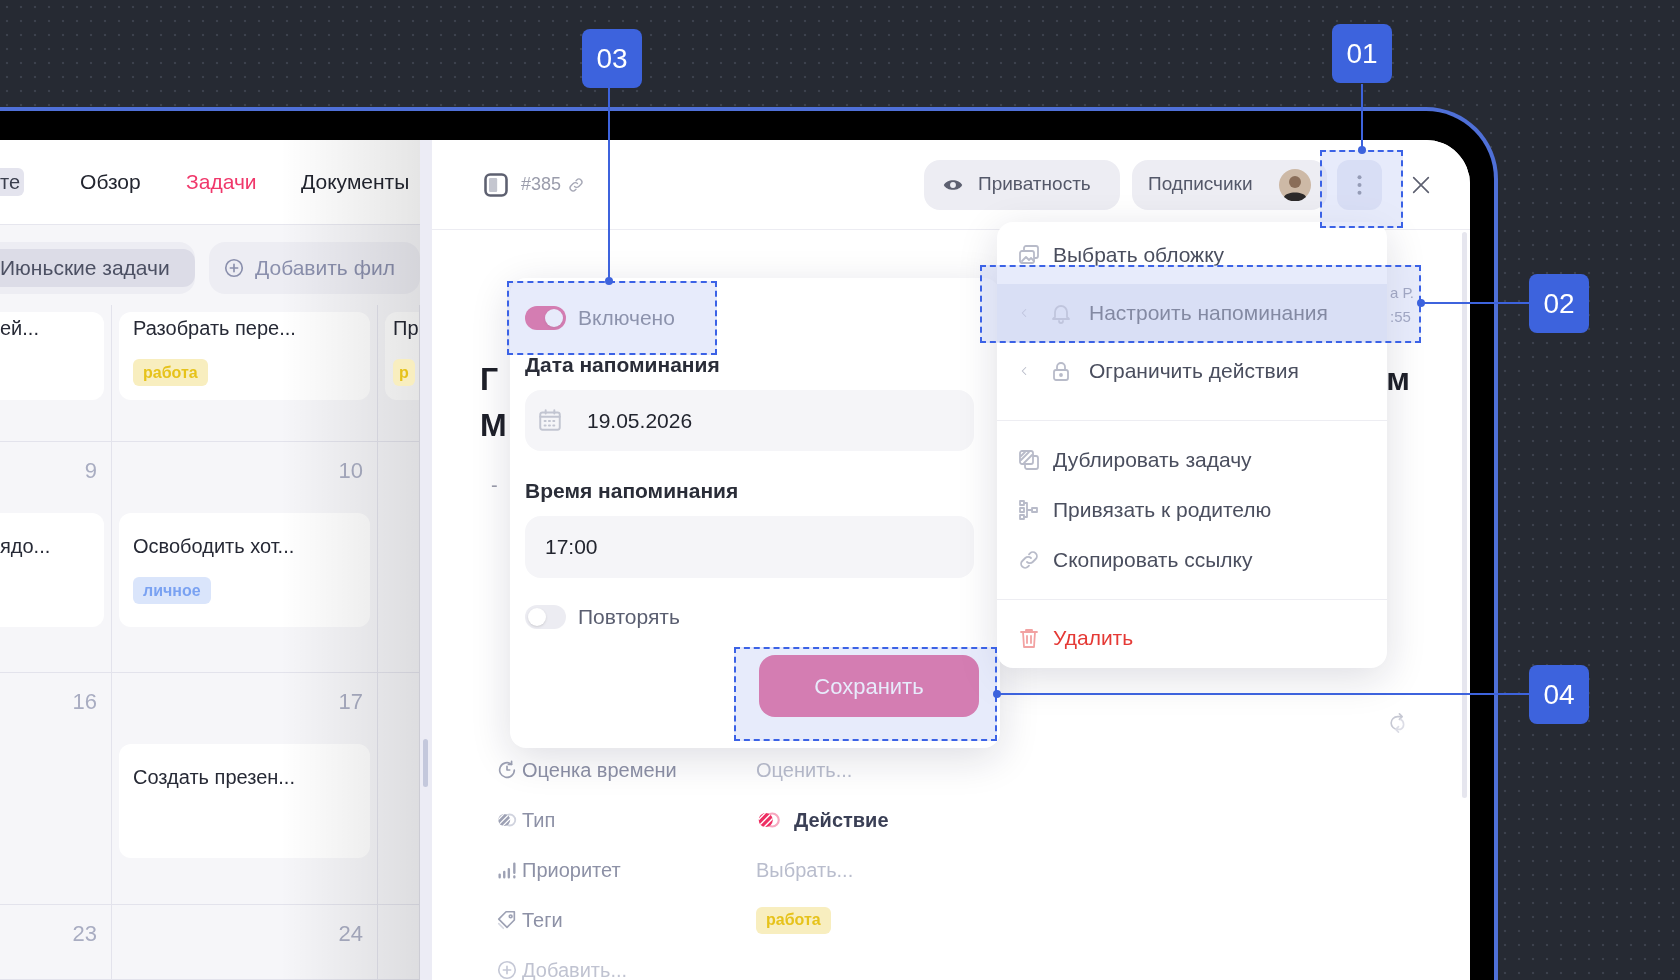 Image resolution: width=1680 pixels, height=980 pixels. Describe the element at coordinates (84, 934) in the screenshot. I see `day-number: 23` at that location.